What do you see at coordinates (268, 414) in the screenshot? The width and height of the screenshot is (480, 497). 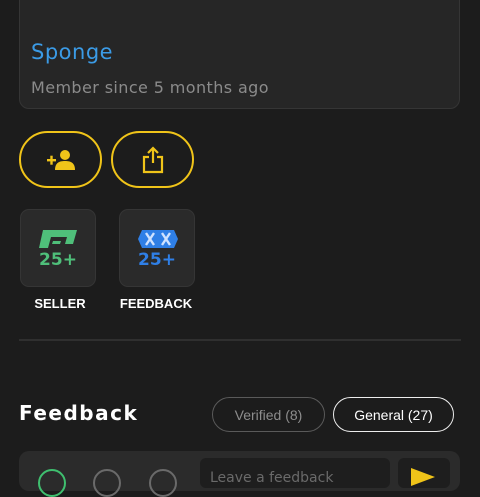 I see `tab-verified: Verified (8)` at bounding box center [268, 414].